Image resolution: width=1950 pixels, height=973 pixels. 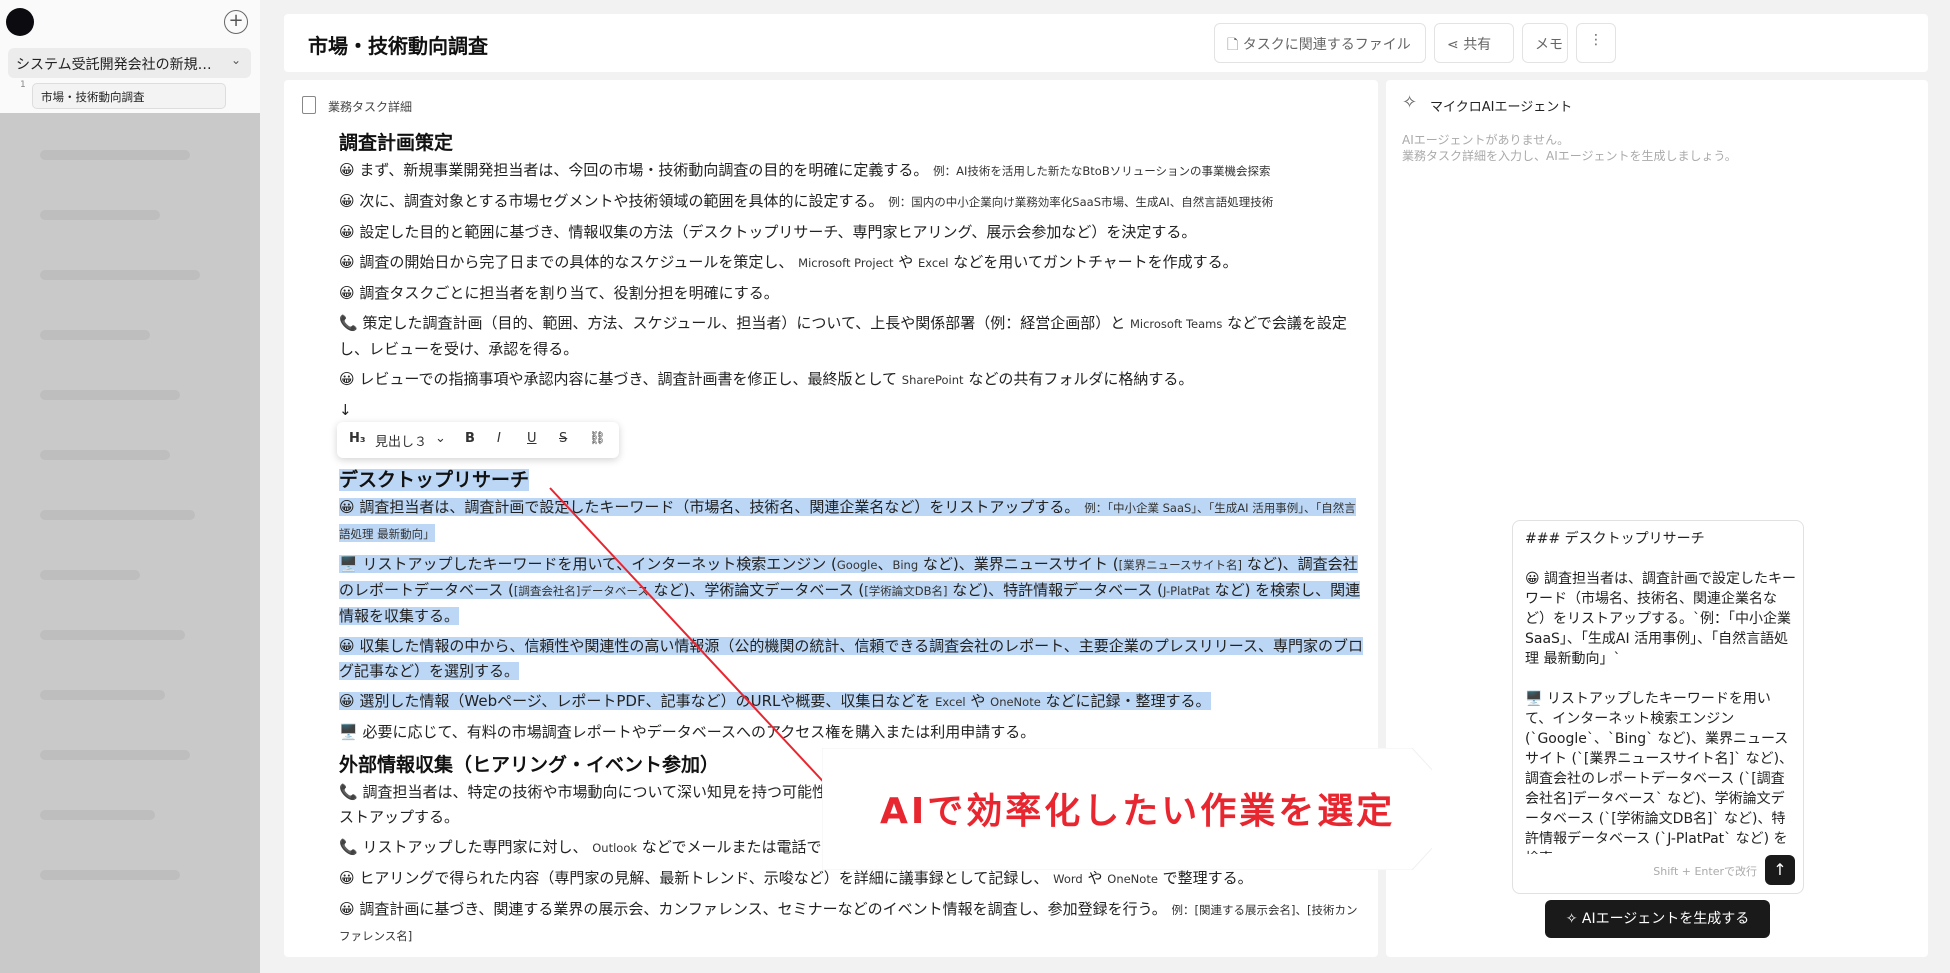 I want to click on callout: AIで効率化したい作業を選定, so click(x=1127, y=809).